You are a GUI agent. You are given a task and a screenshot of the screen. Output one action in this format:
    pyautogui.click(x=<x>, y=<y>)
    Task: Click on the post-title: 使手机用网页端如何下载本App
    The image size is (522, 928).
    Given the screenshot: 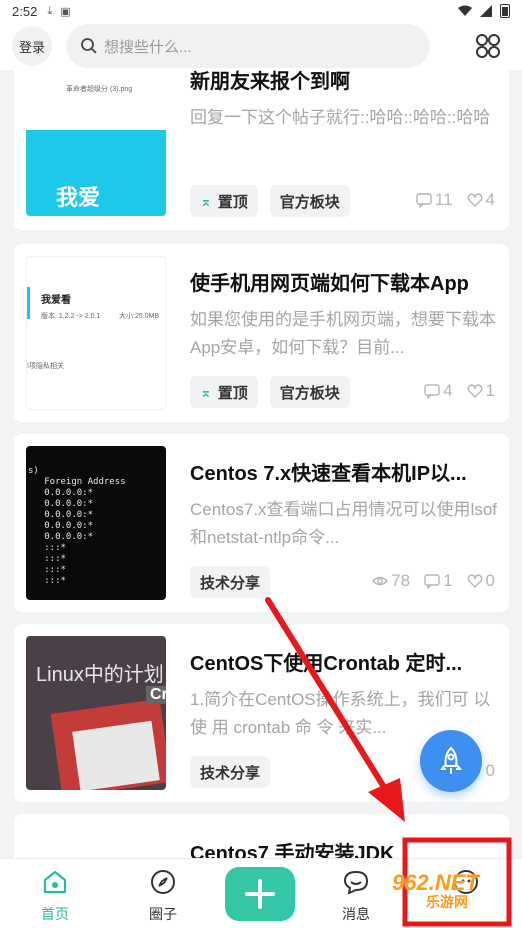 What is the action you would take?
    pyautogui.click(x=343, y=284)
    